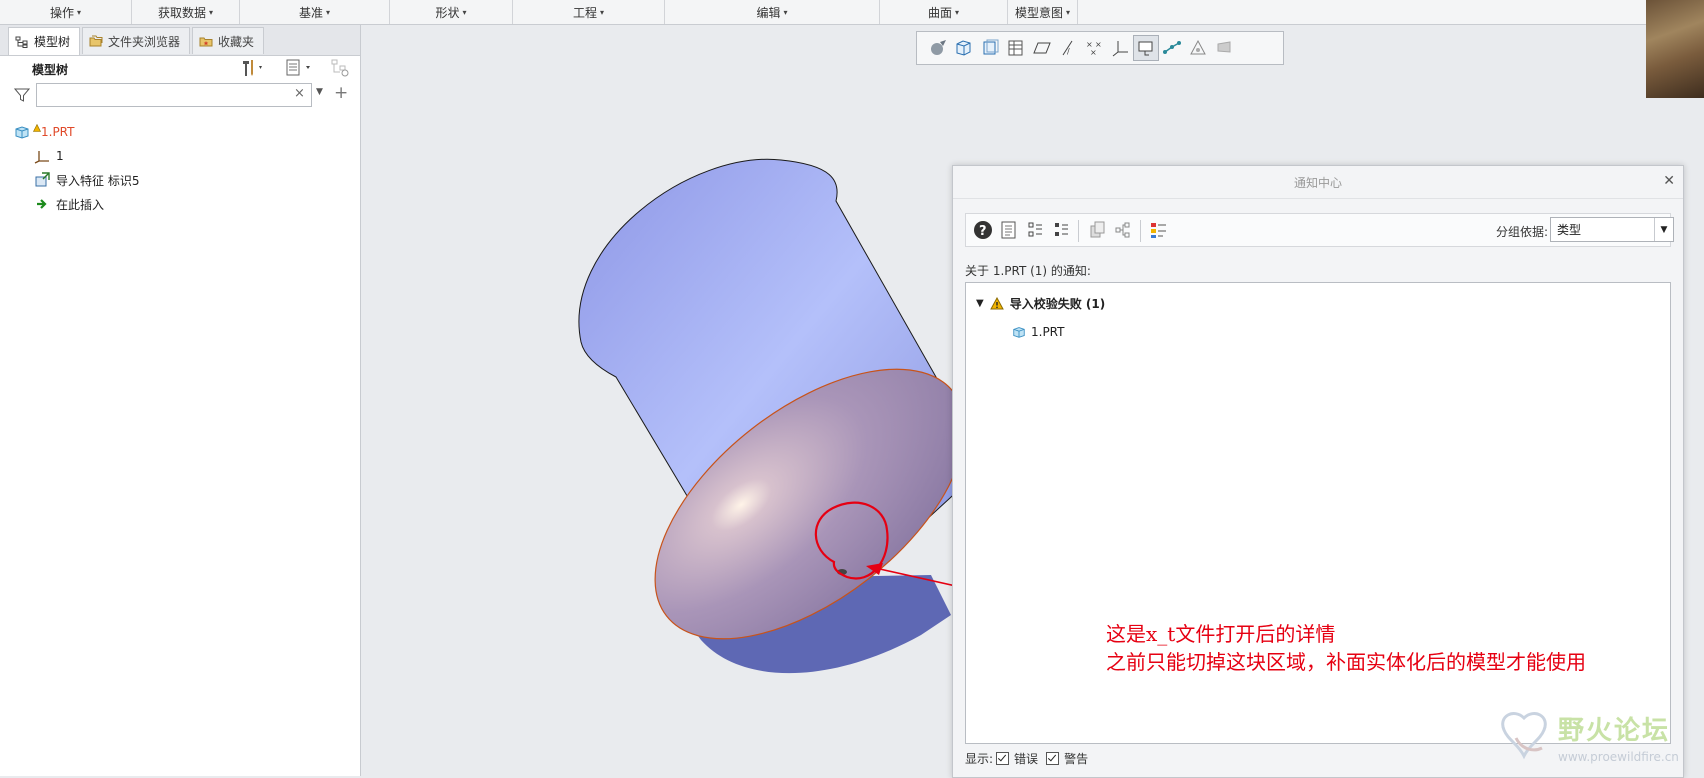  What do you see at coordinates (1346, 662) in the screenshot?
I see `annotation-line-2: 之前只能切掉这块区域，补面实体化后的模型才能使用` at bounding box center [1346, 662].